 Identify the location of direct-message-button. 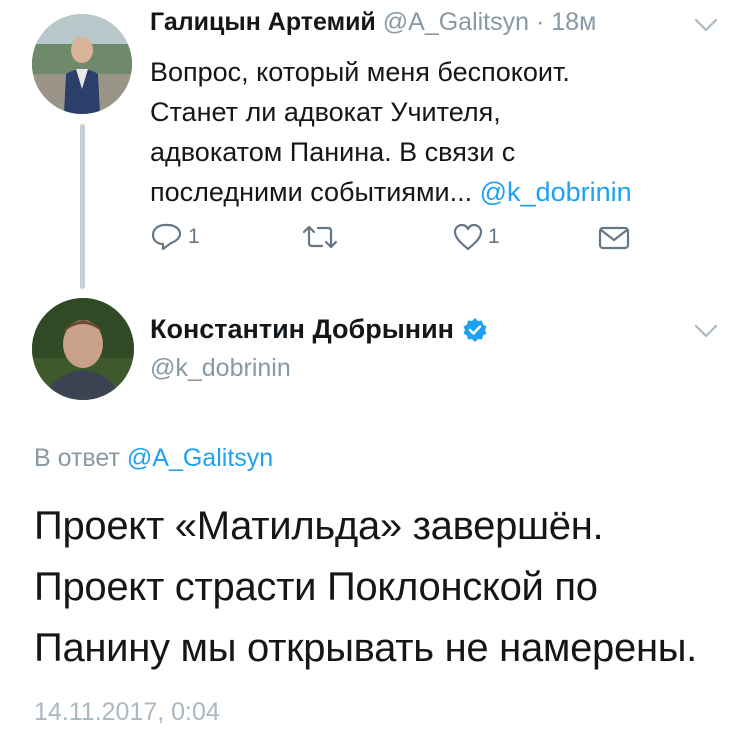
(614, 238).